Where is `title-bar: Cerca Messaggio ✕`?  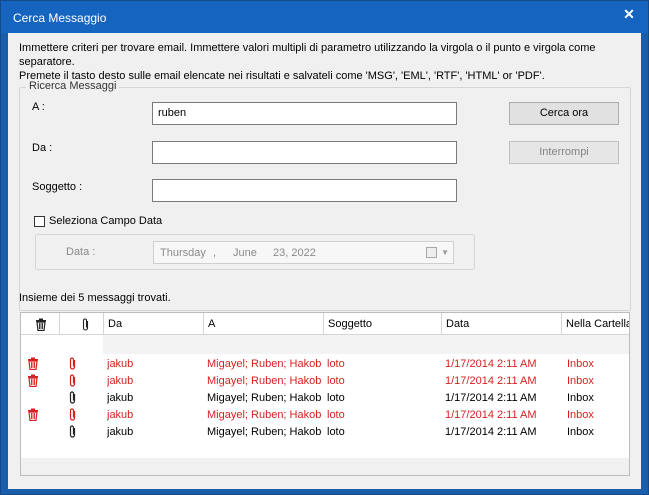
title-bar: Cerca Messaggio ✕ is located at coordinates (324, 17).